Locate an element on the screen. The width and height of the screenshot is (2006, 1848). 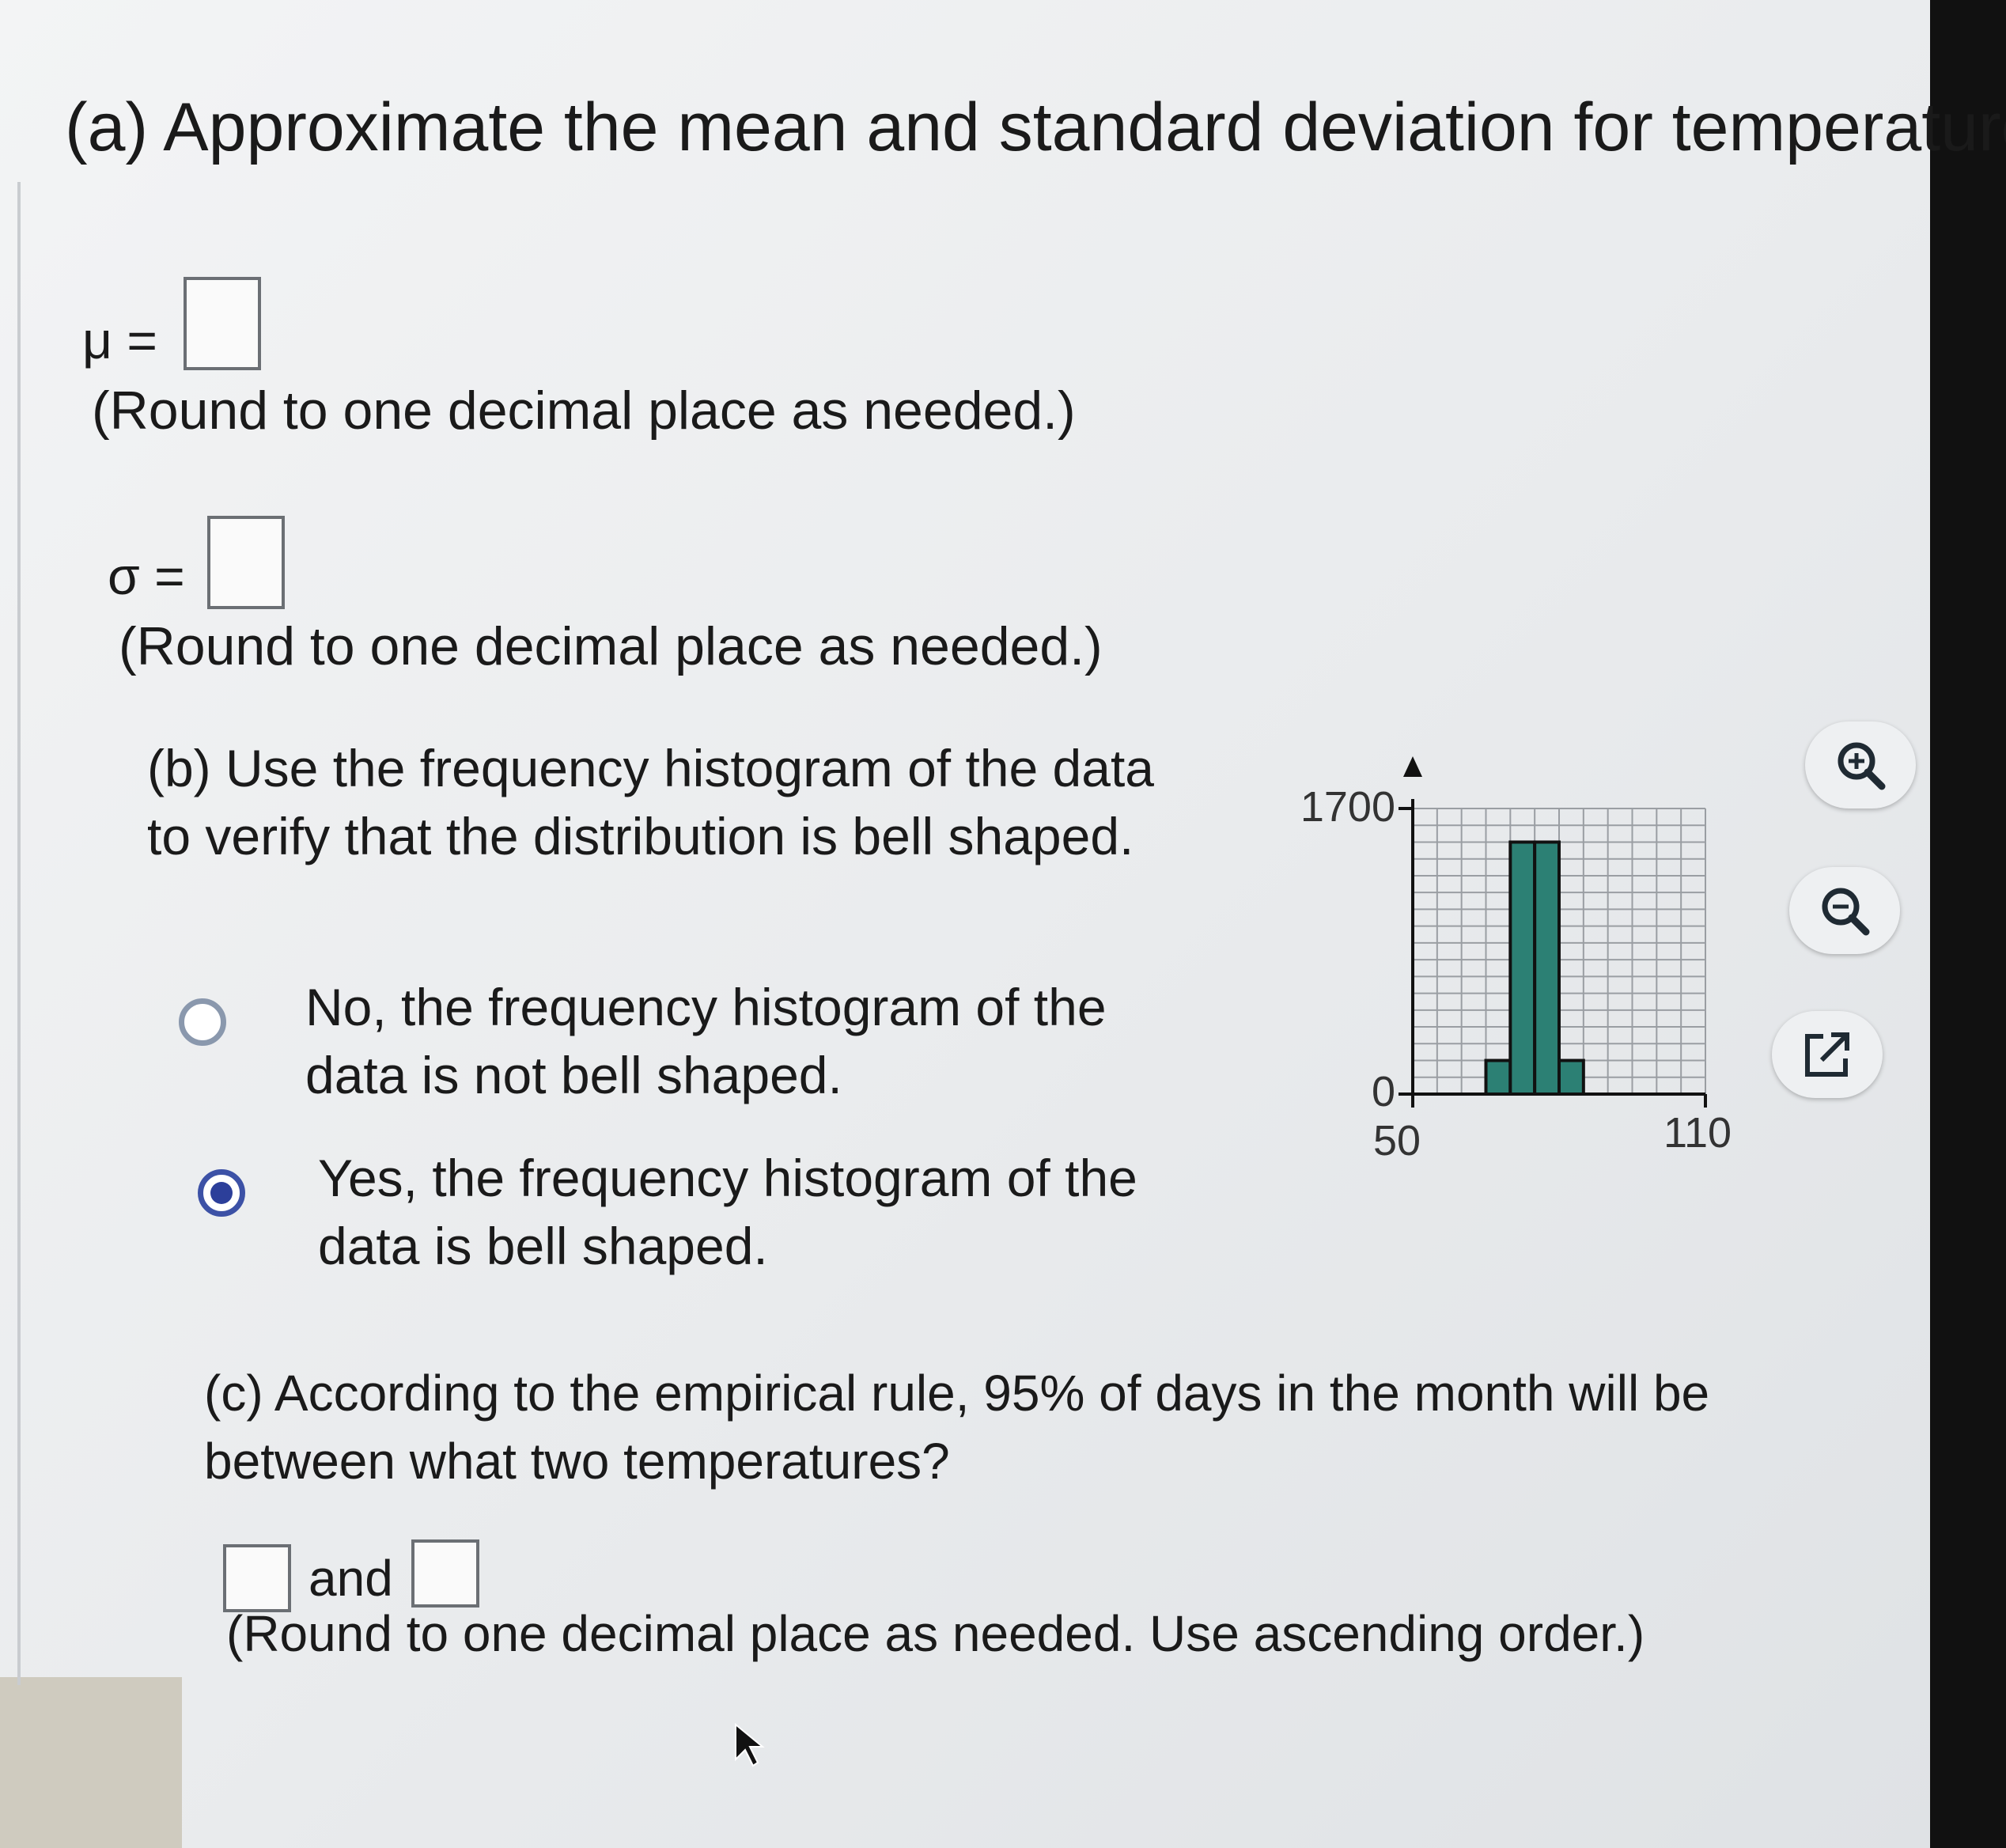
zoom-out-button is located at coordinates (1844, 910).